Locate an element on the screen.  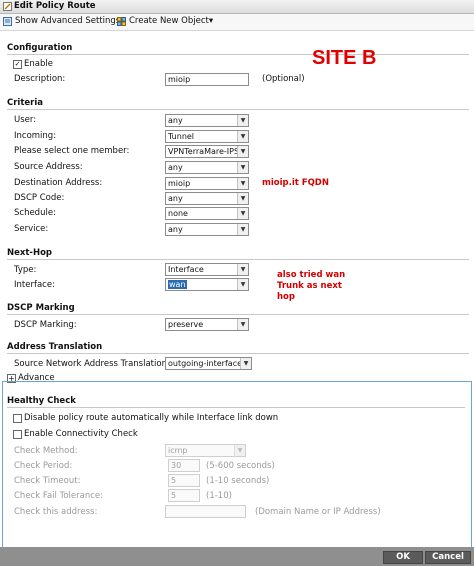
check-address-hint: (Domain Name or IP Address) is located at coordinates (318, 512).